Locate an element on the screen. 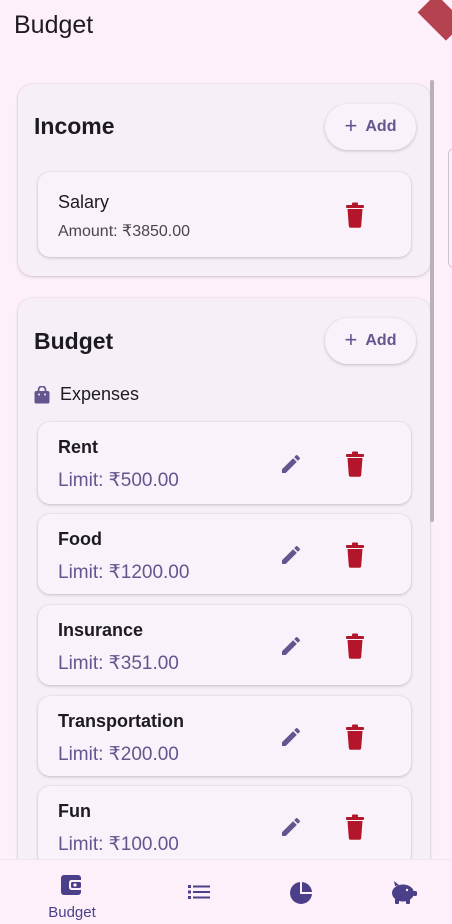 This screenshot has height=924, width=452. nav-item-savings is located at coordinates (402, 892).